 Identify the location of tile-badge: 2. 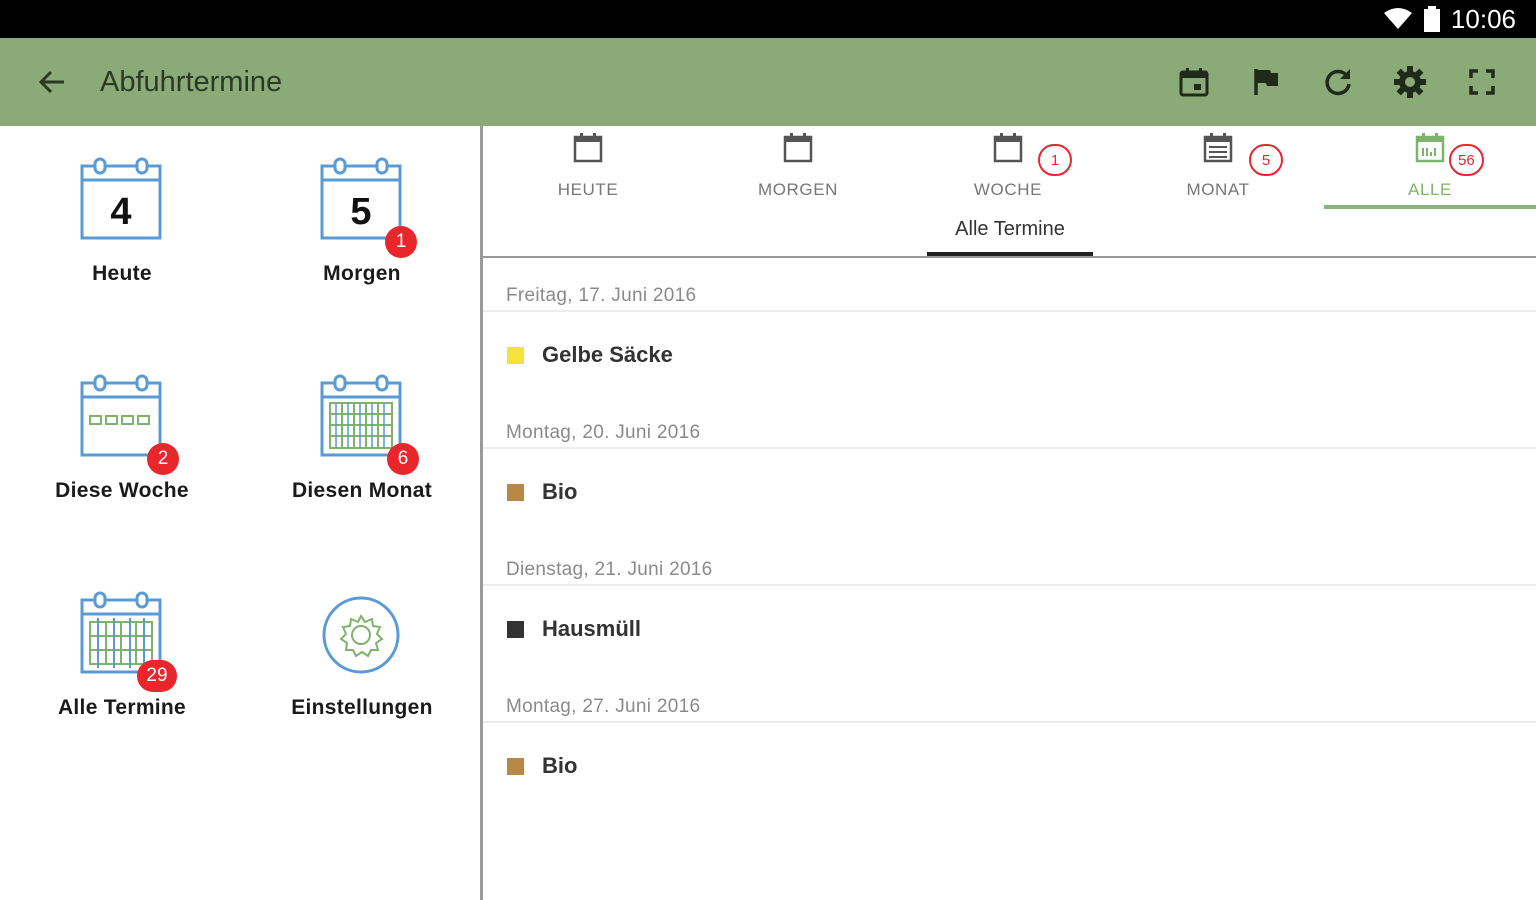
(163, 459).